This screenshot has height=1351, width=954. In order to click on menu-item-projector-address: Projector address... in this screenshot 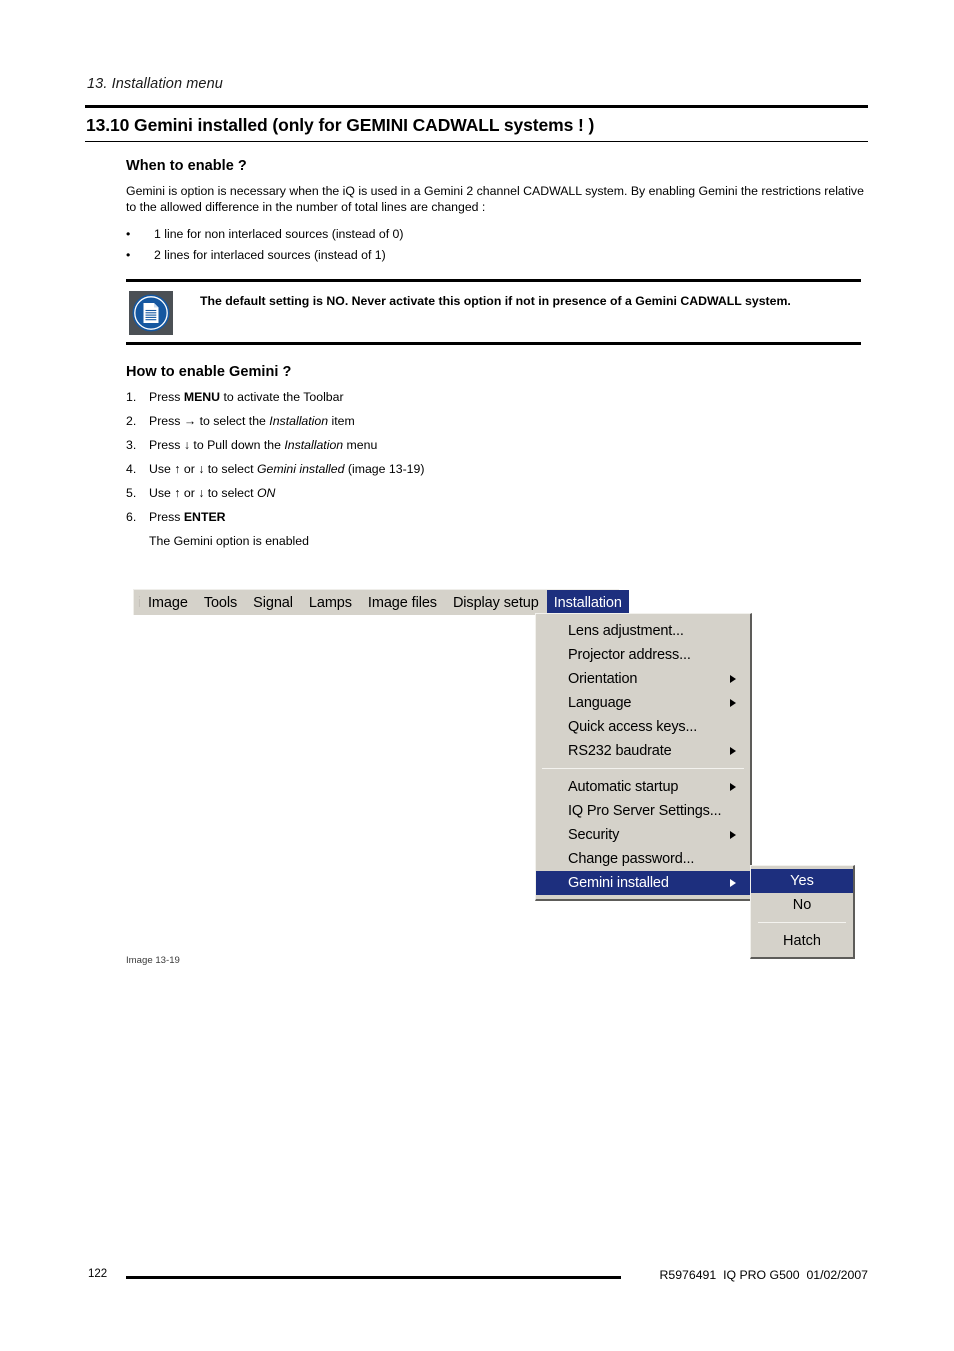, I will do `click(643, 655)`.